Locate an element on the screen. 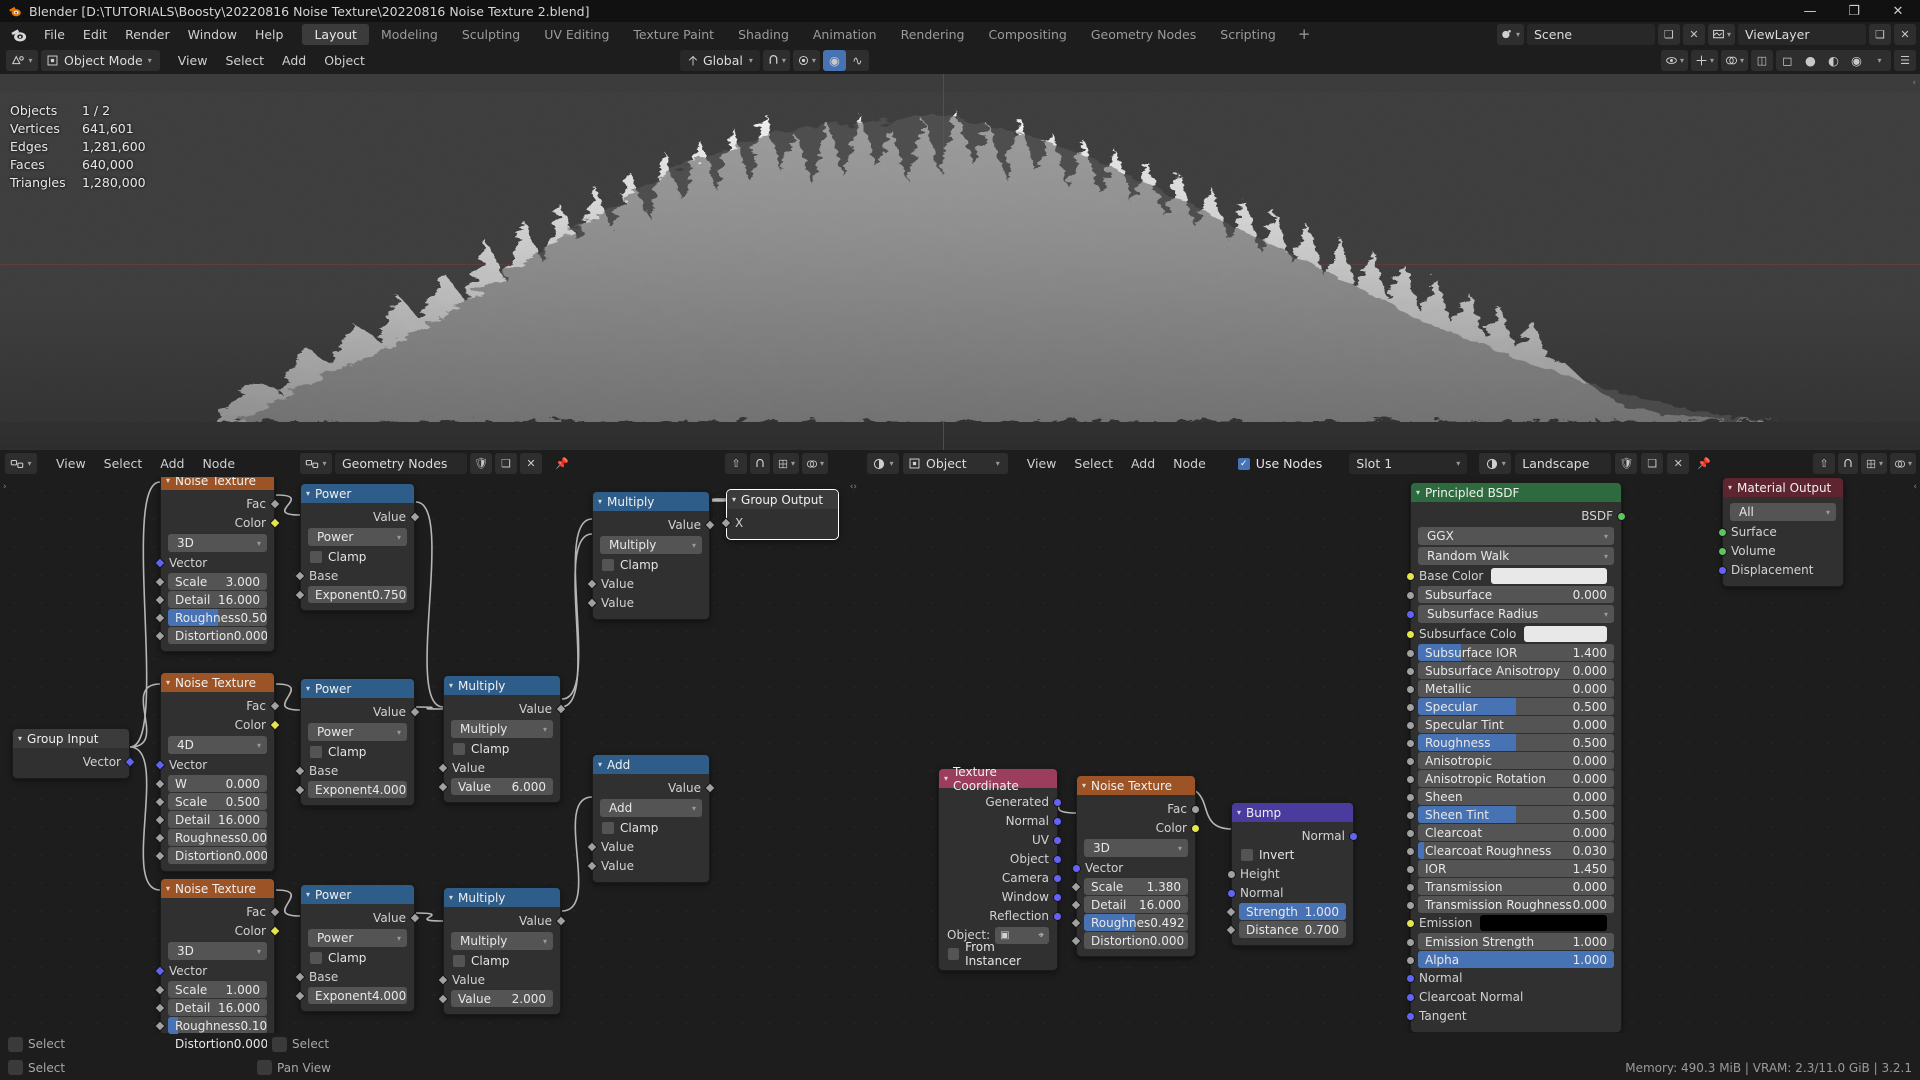 The height and width of the screenshot is (1080, 1920). blender-menu-icon is located at coordinates (18, 34).